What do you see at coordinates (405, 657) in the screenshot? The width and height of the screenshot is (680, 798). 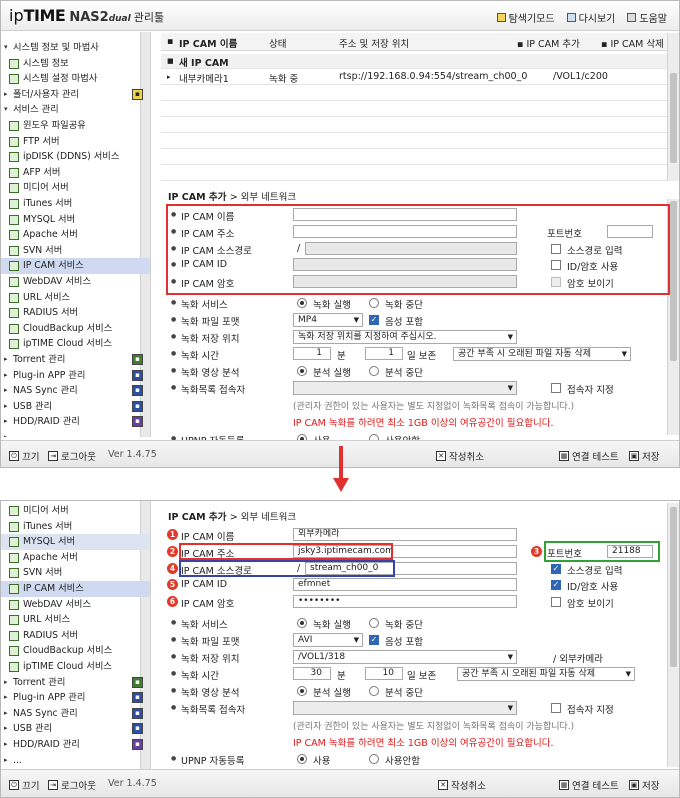 I see `save-location-select: /VOL1/318 ▼` at bounding box center [405, 657].